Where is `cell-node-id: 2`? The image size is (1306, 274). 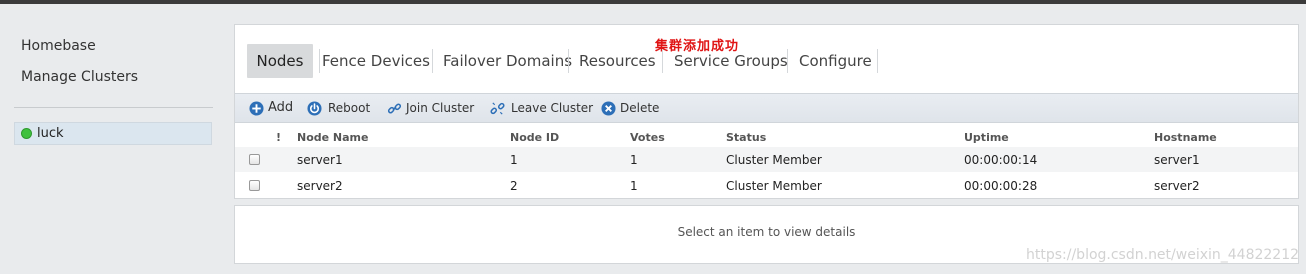
cell-node-id: 2 is located at coordinates (514, 186).